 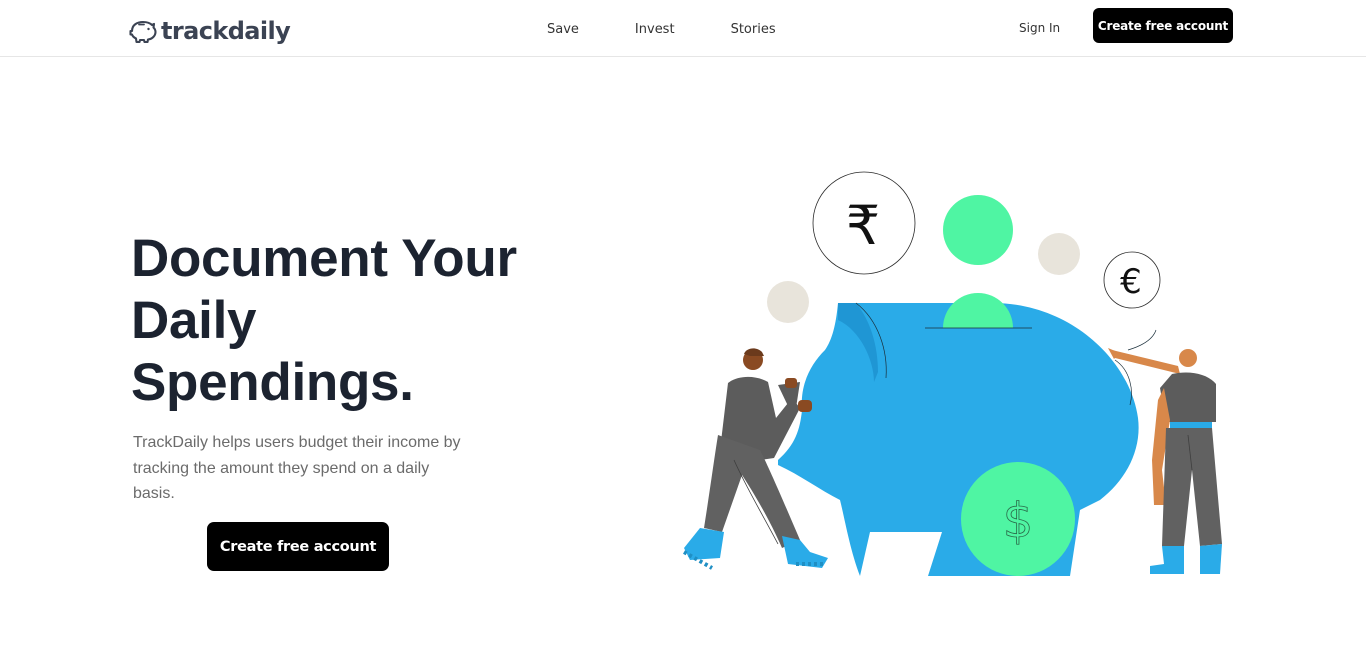 What do you see at coordinates (1059, 254) in the screenshot?
I see `beige-coin-right` at bounding box center [1059, 254].